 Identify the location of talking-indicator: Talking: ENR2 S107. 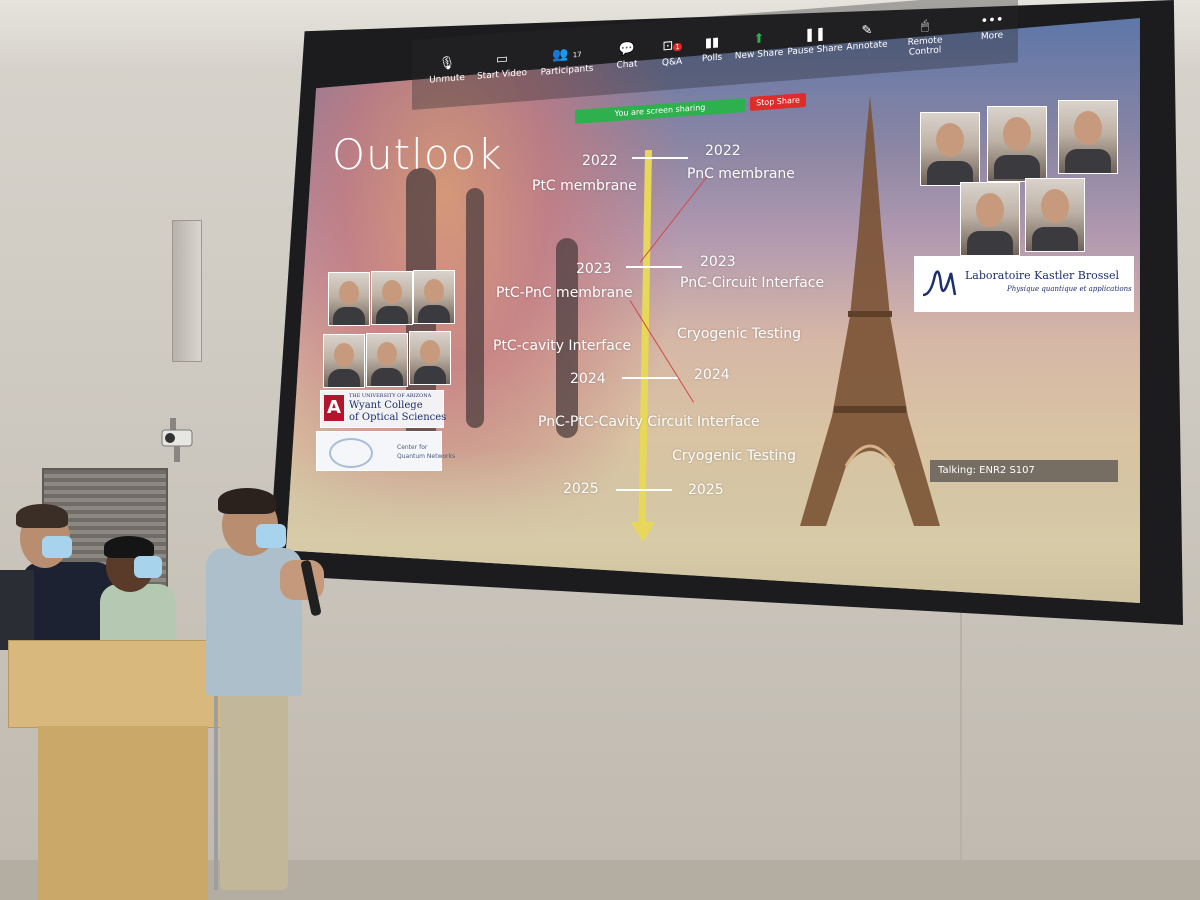
(1024, 471).